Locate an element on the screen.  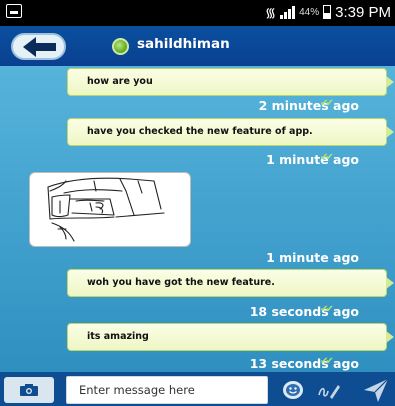
battery-icon is located at coordinates (327, 12).